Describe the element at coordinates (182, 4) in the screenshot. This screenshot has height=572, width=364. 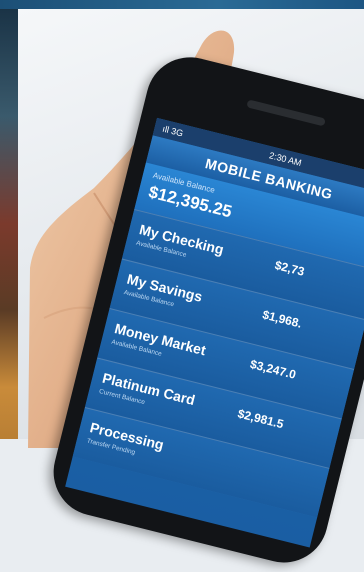
I see `top-color-band` at that location.